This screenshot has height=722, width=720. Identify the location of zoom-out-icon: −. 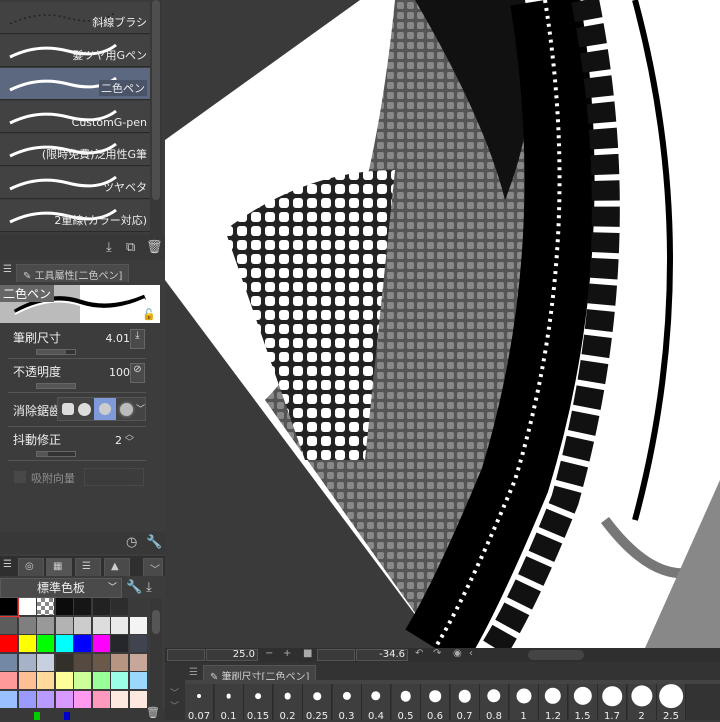
(269, 653).